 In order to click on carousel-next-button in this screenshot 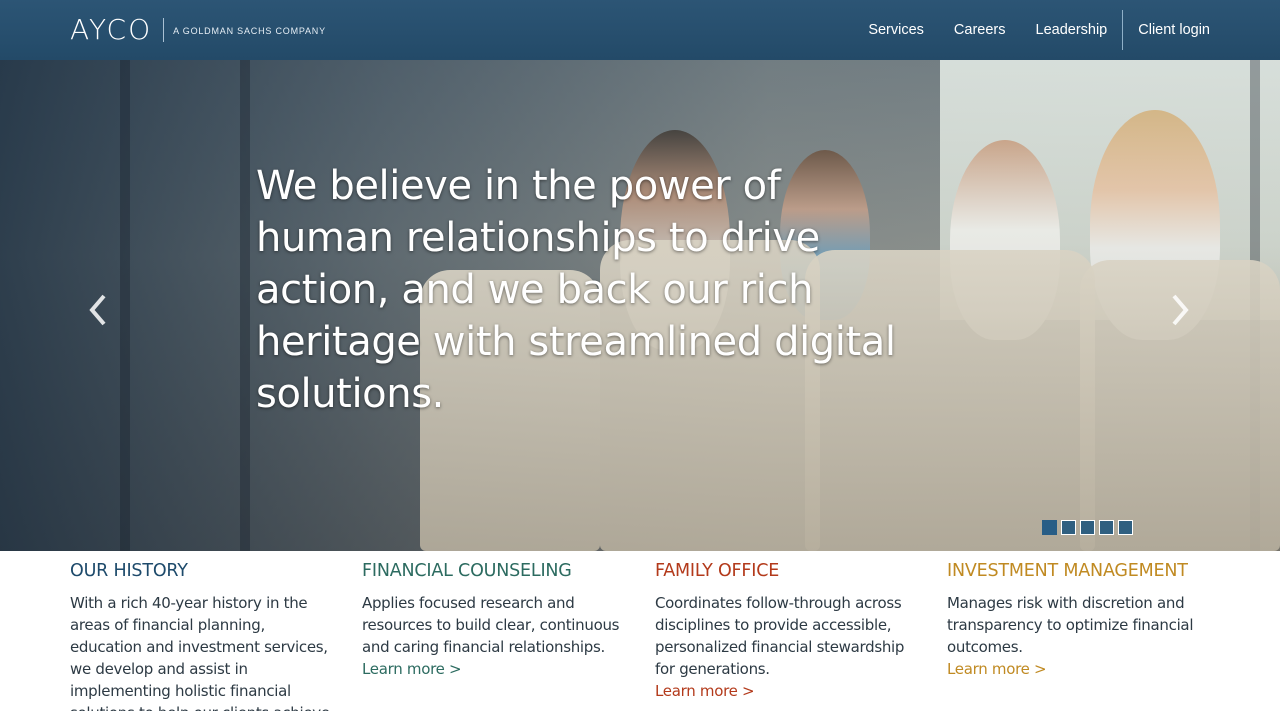, I will do `click(1180, 310)`.